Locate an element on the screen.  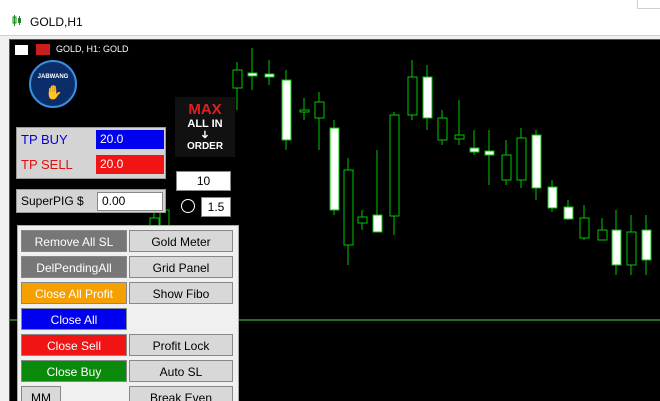
superpig-label: SuperPIG $ is located at coordinates (52, 201).